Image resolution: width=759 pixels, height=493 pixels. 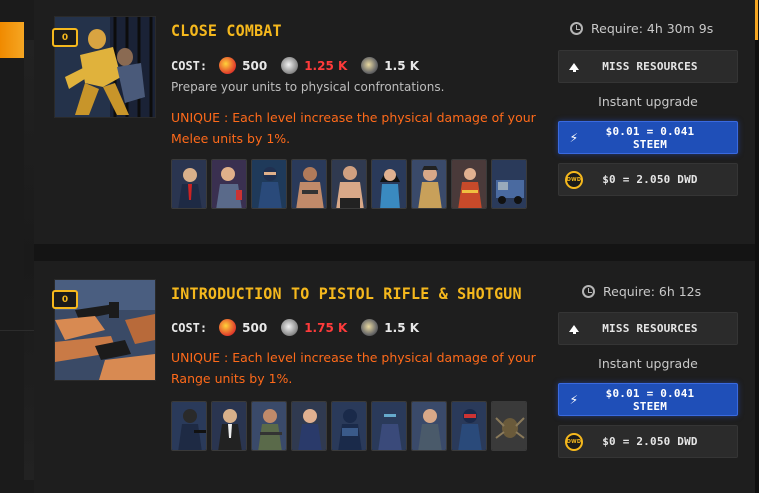 What do you see at coordinates (226, 31) in the screenshot?
I see `skill-title: CLOSE COMBAT` at bounding box center [226, 31].